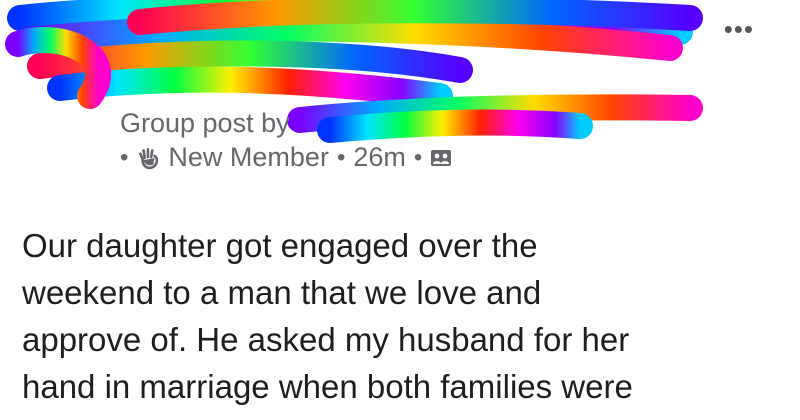 This screenshot has width=800, height=420. What do you see at coordinates (326, 339) in the screenshot?
I see `post-line: approve of. He asked my husband for her` at bounding box center [326, 339].